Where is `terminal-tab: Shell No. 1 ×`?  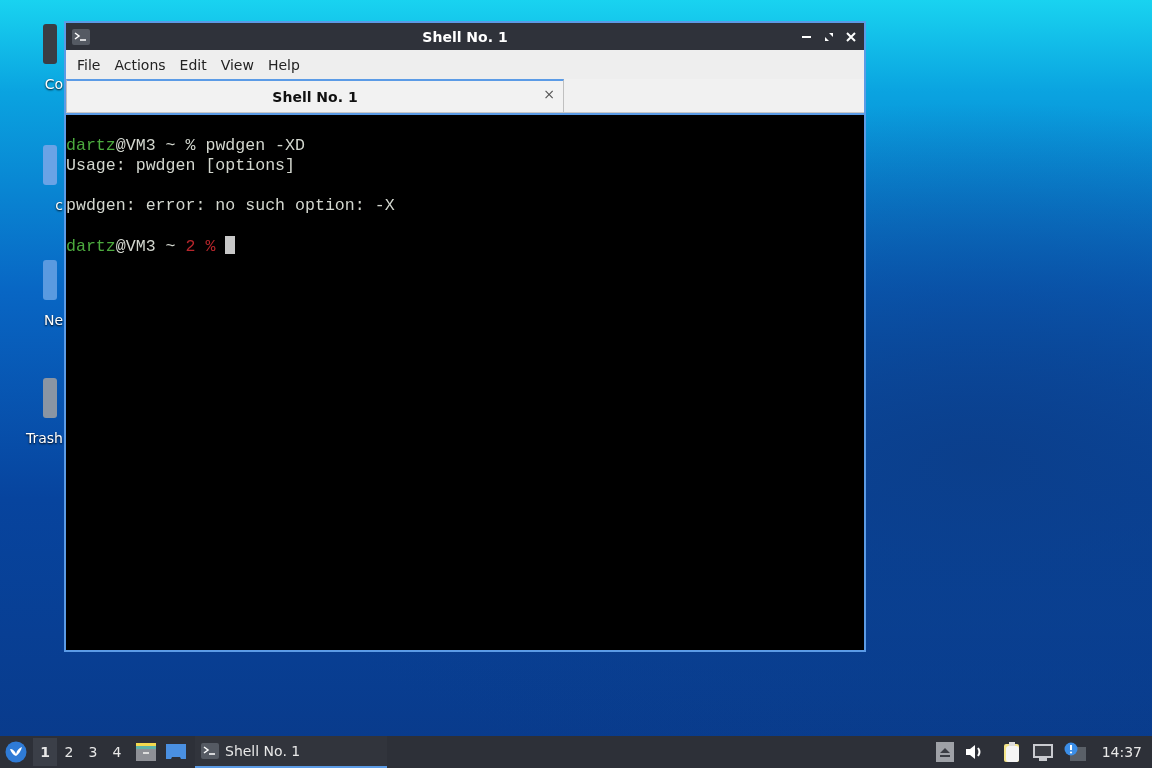 terminal-tab: Shell No. 1 × is located at coordinates (315, 95).